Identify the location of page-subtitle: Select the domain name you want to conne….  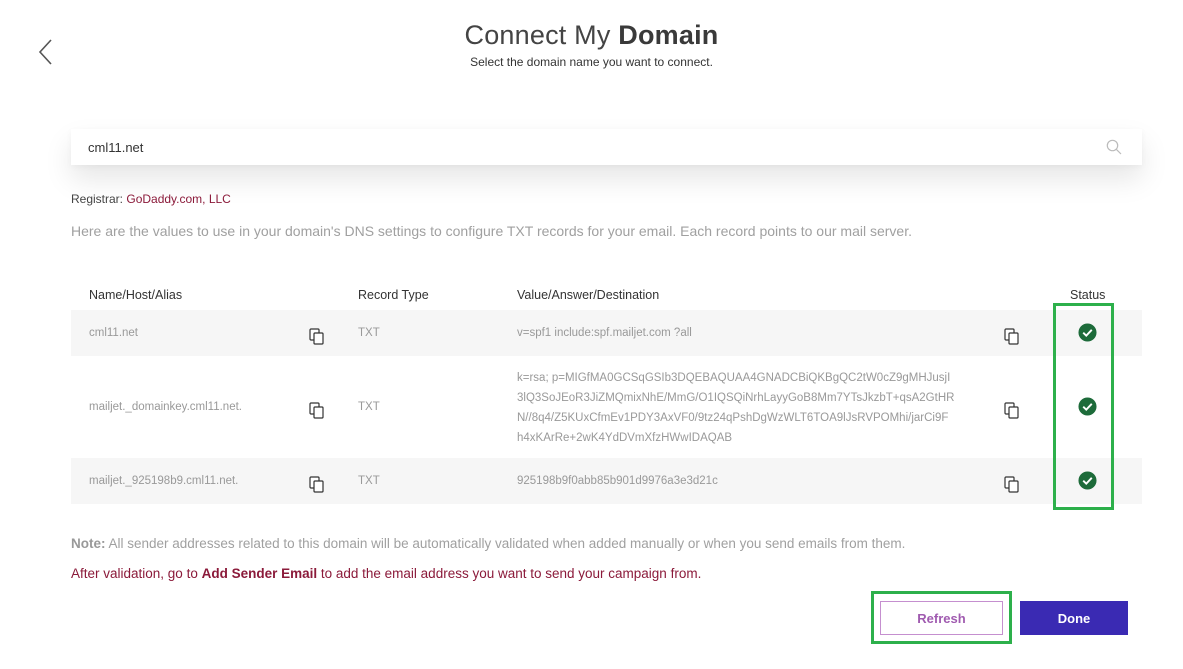
(591, 62).